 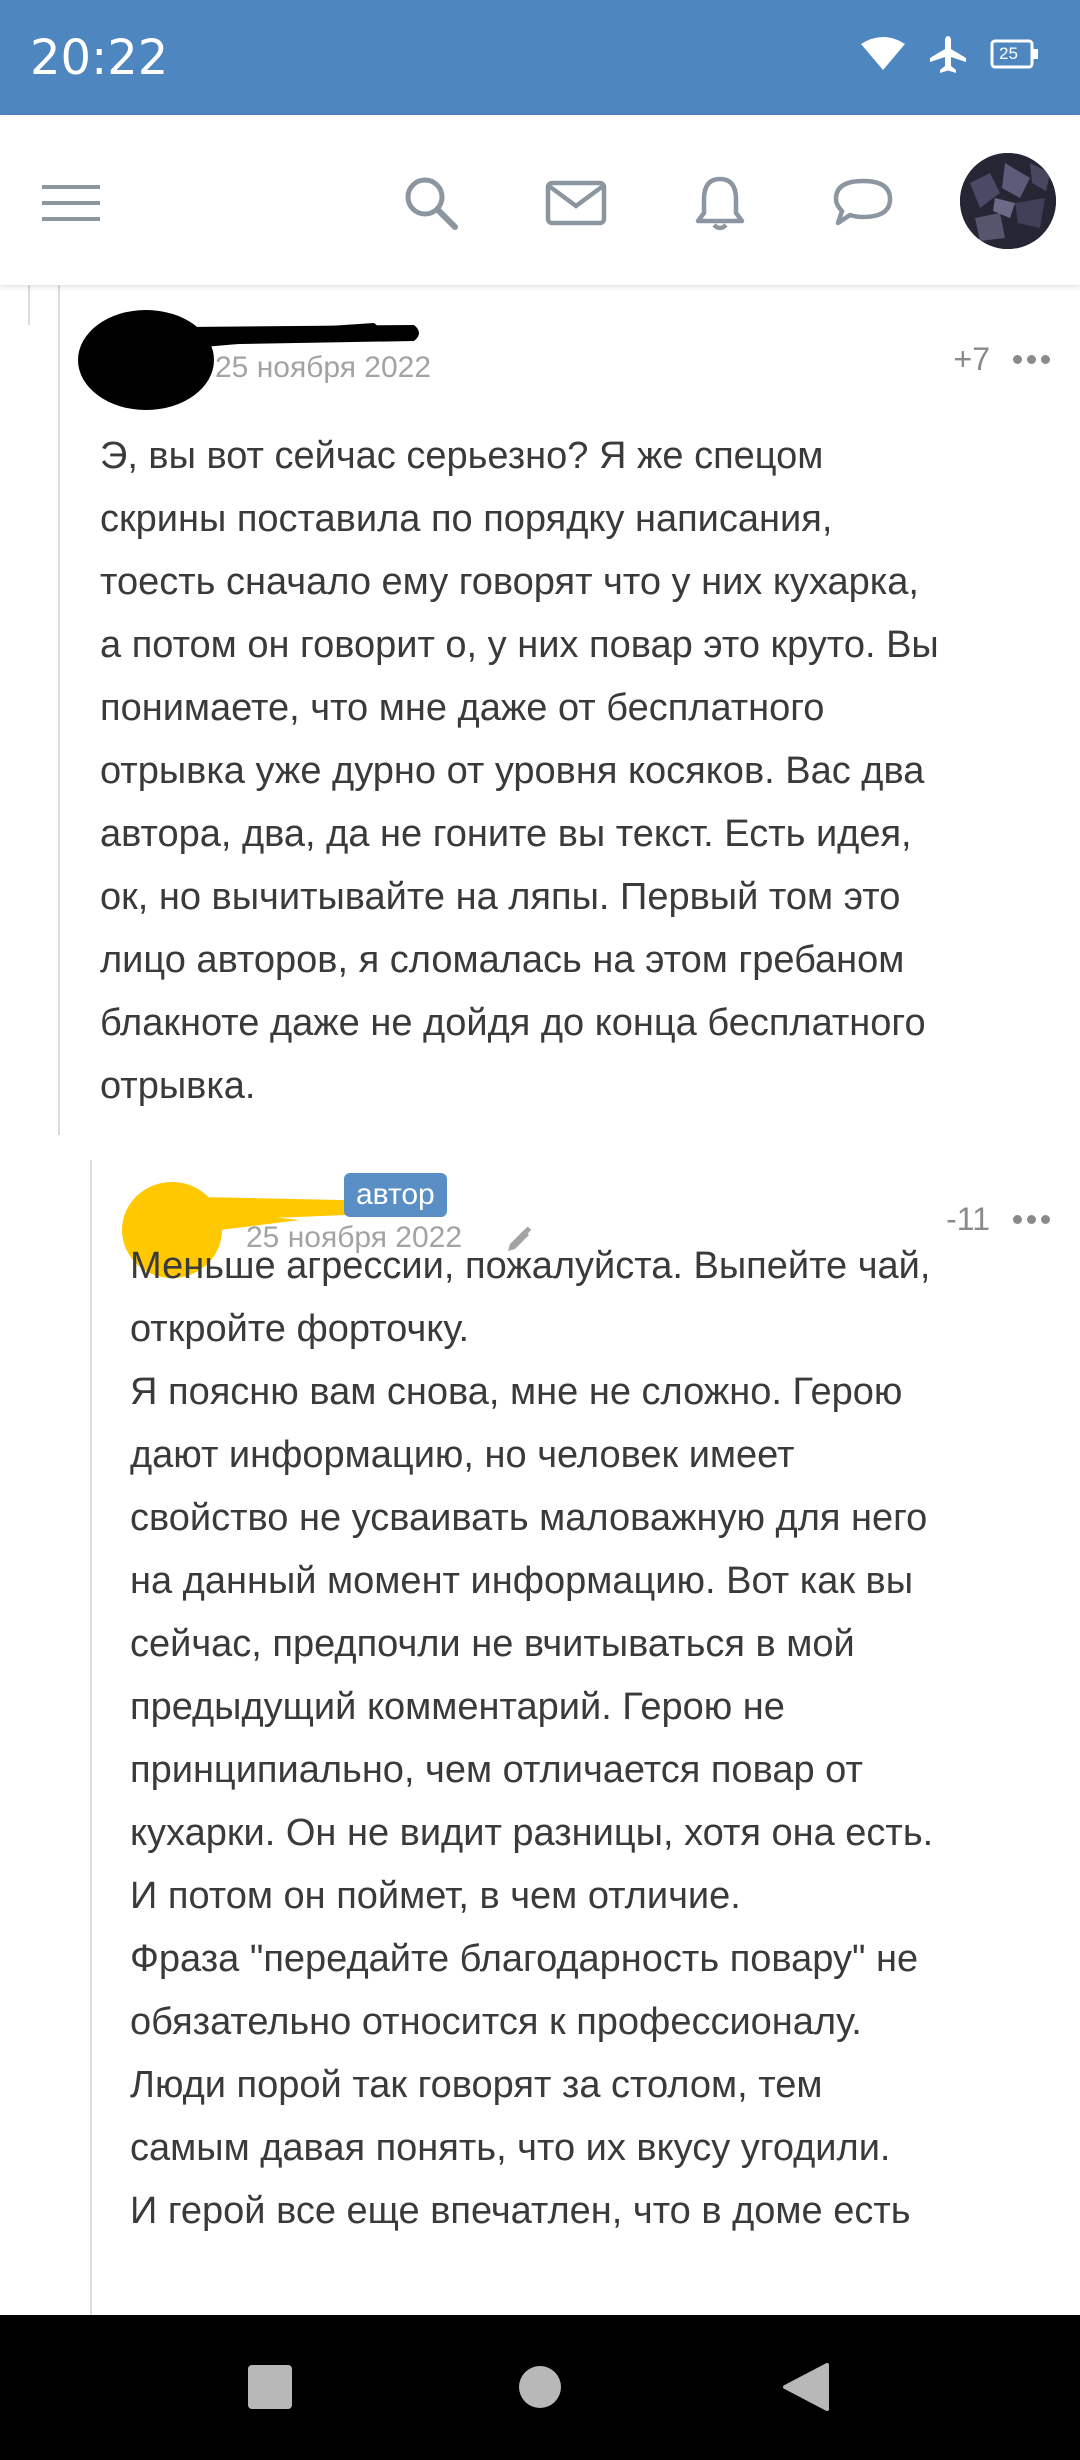 What do you see at coordinates (99, 58) in the screenshot?
I see `status-time: 20:22` at bounding box center [99, 58].